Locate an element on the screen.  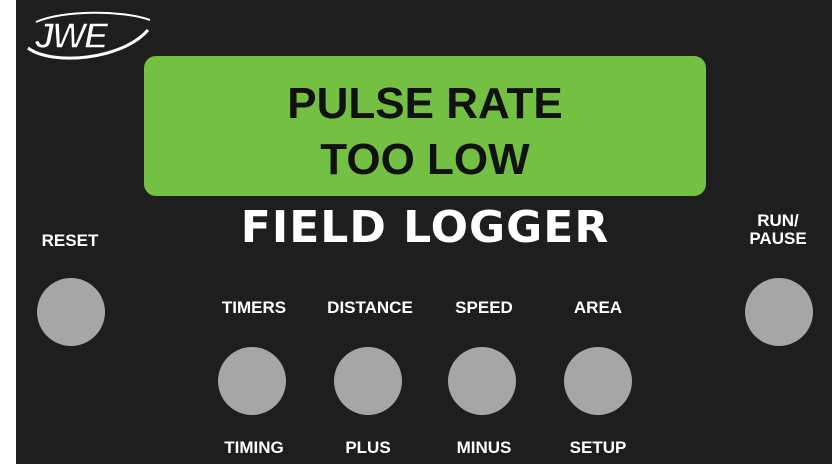
distance-label: DISTANCE is located at coordinates (370, 307).